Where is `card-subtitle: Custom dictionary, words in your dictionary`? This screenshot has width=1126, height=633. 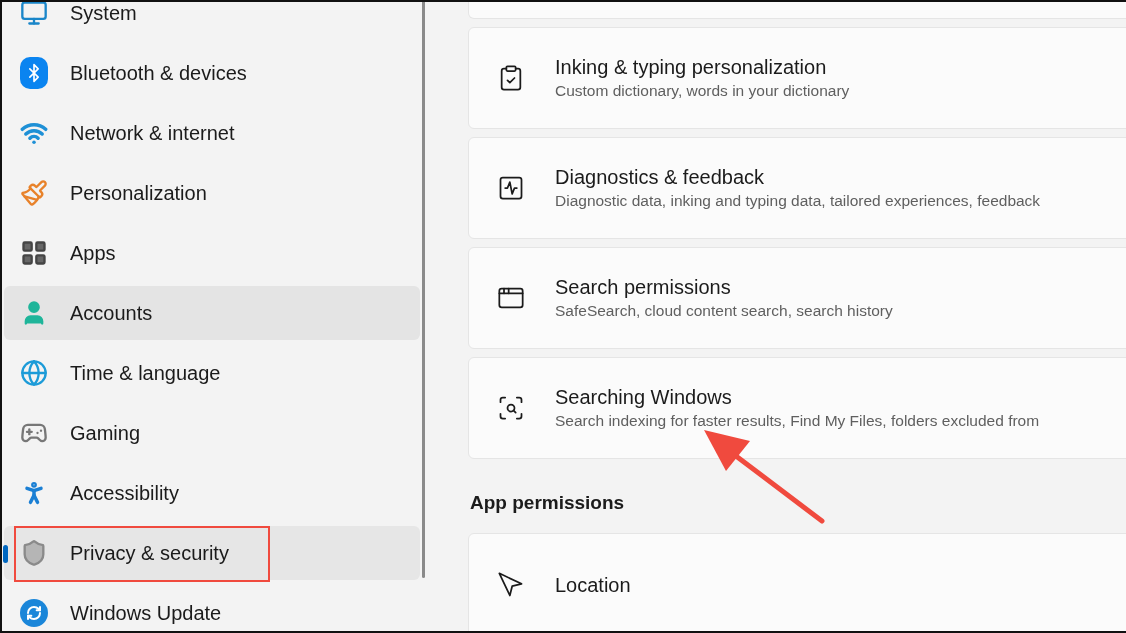
card-subtitle: Custom dictionary, words in your dictionary is located at coordinates (702, 91).